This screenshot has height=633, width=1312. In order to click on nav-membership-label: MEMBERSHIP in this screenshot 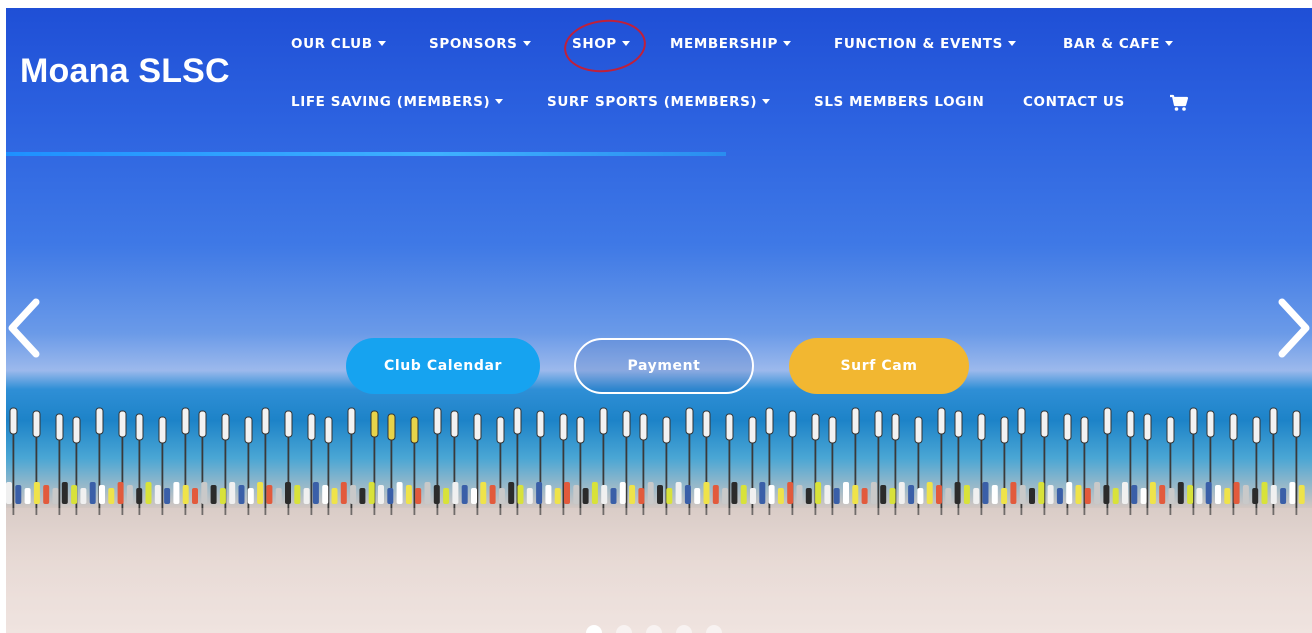, I will do `click(724, 44)`.